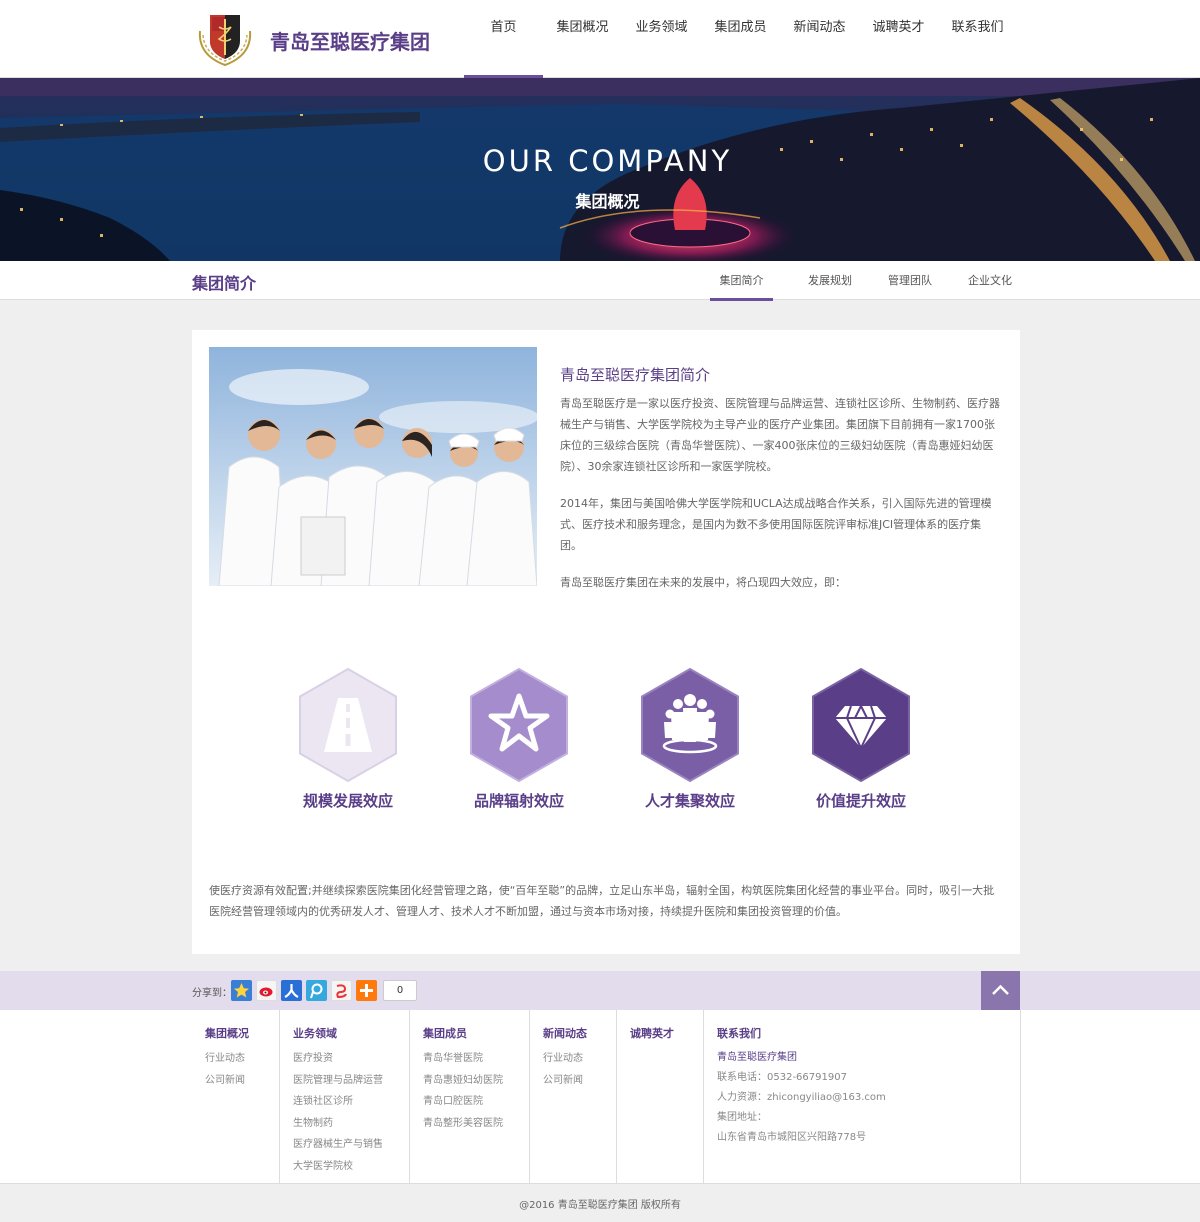 The width and height of the screenshot is (1200, 1222). Describe the element at coordinates (212, 993) in the screenshot. I see `share-label: 分享到：` at that location.